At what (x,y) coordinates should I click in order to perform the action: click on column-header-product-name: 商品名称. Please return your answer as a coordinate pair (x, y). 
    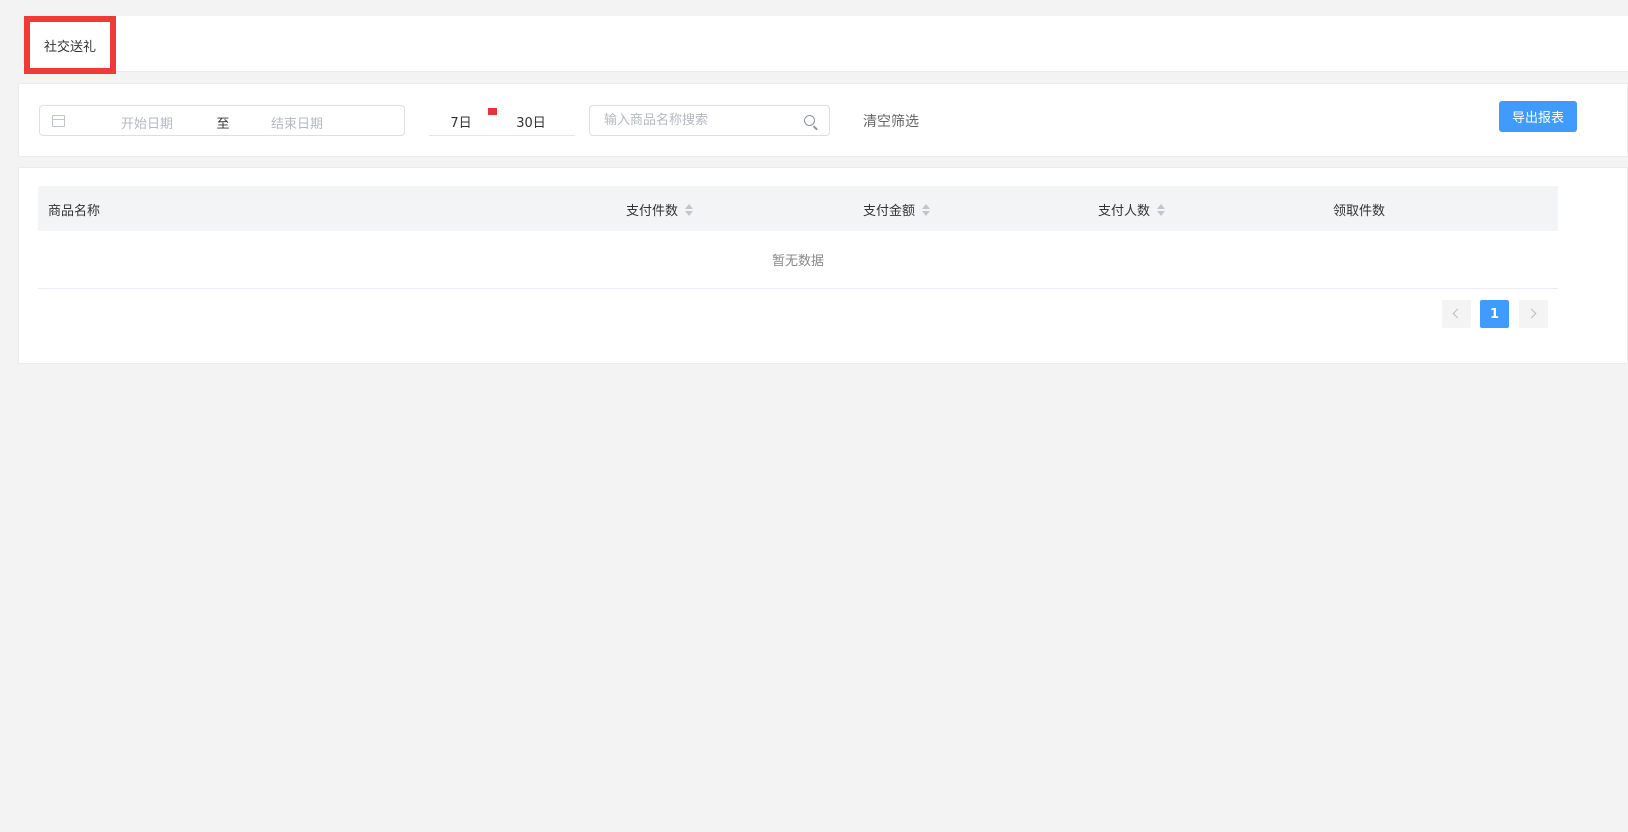
    Looking at the image, I should click on (74, 209).